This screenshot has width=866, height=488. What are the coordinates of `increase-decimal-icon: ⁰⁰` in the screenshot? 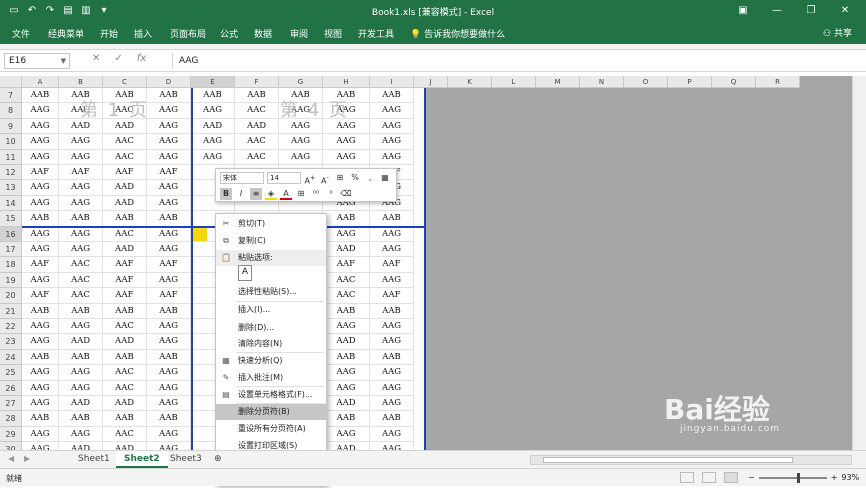 It's located at (316, 194).